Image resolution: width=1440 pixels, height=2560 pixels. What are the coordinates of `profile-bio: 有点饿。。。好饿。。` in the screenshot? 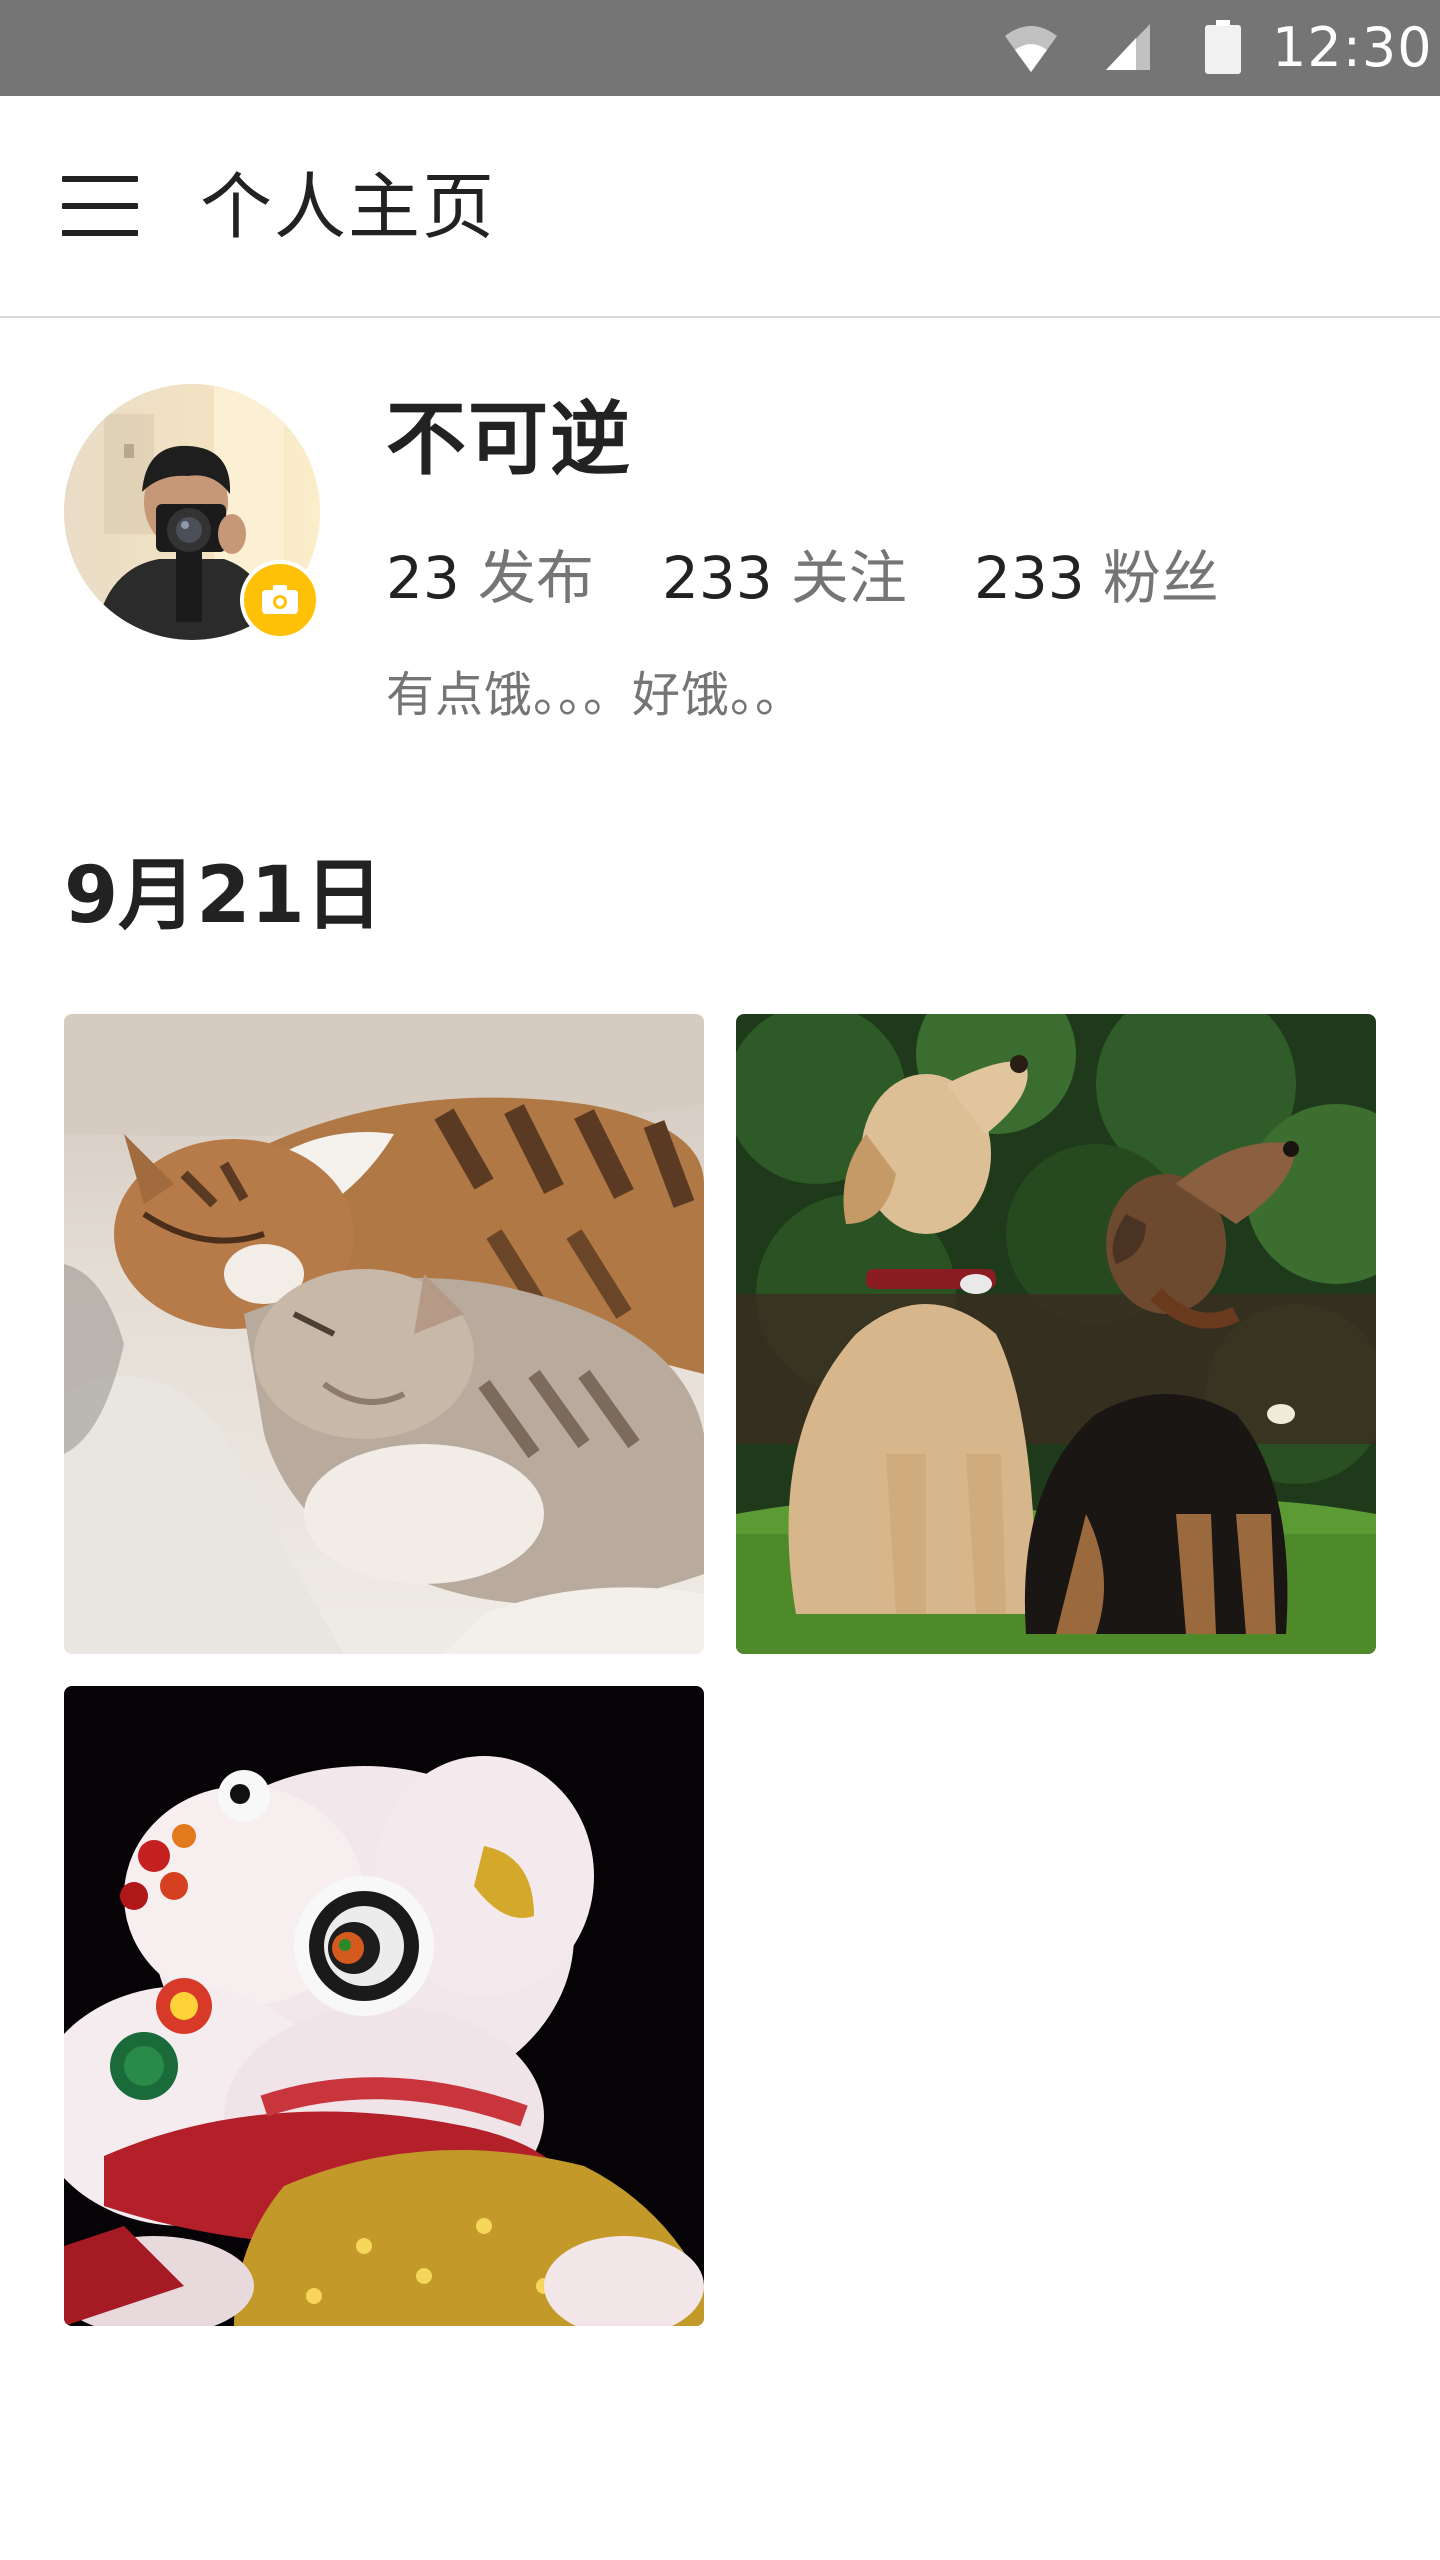 It's located at (595, 695).